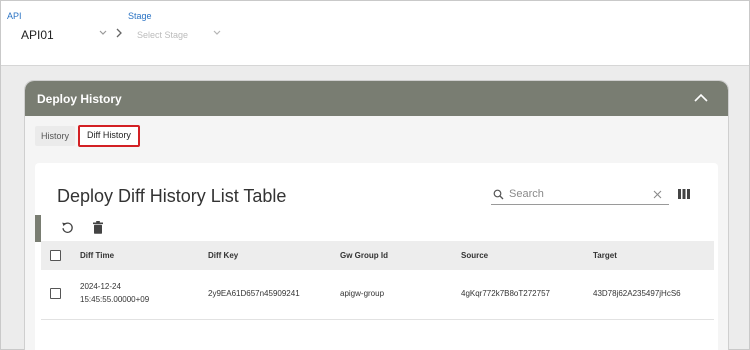  I want to click on column-header-gw-group-id: Gw Group Id, so click(364, 255).